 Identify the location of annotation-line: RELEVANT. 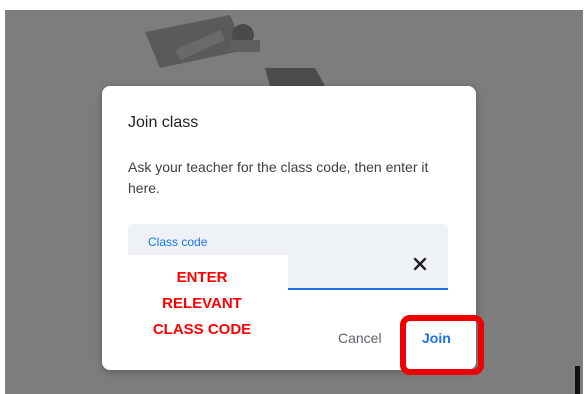
(202, 303).